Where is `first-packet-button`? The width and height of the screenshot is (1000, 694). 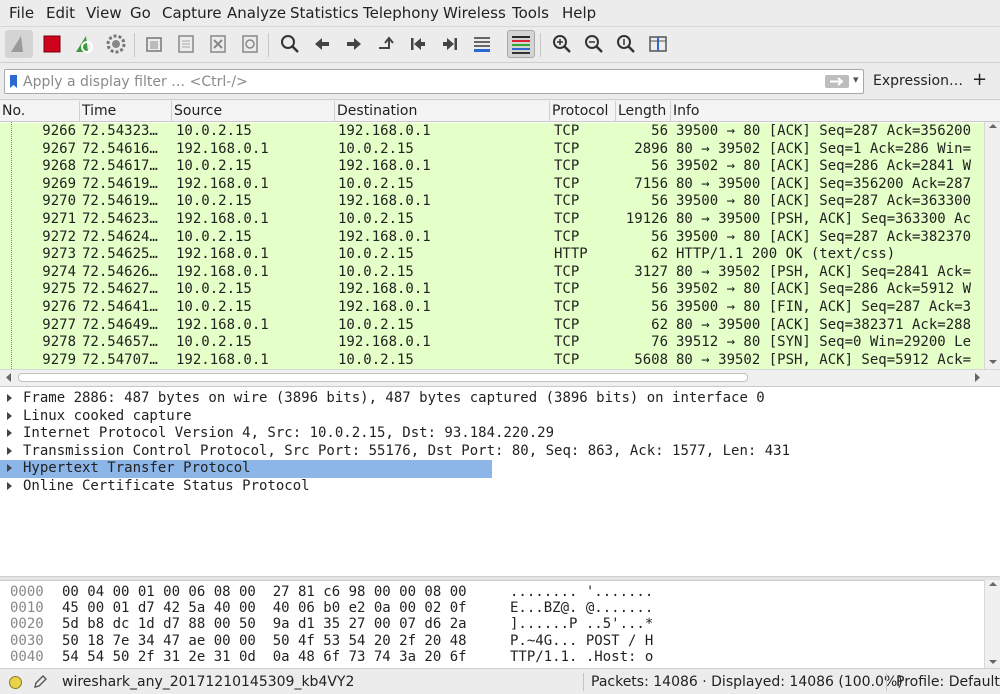 first-packet-button is located at coordinates (418, 44).